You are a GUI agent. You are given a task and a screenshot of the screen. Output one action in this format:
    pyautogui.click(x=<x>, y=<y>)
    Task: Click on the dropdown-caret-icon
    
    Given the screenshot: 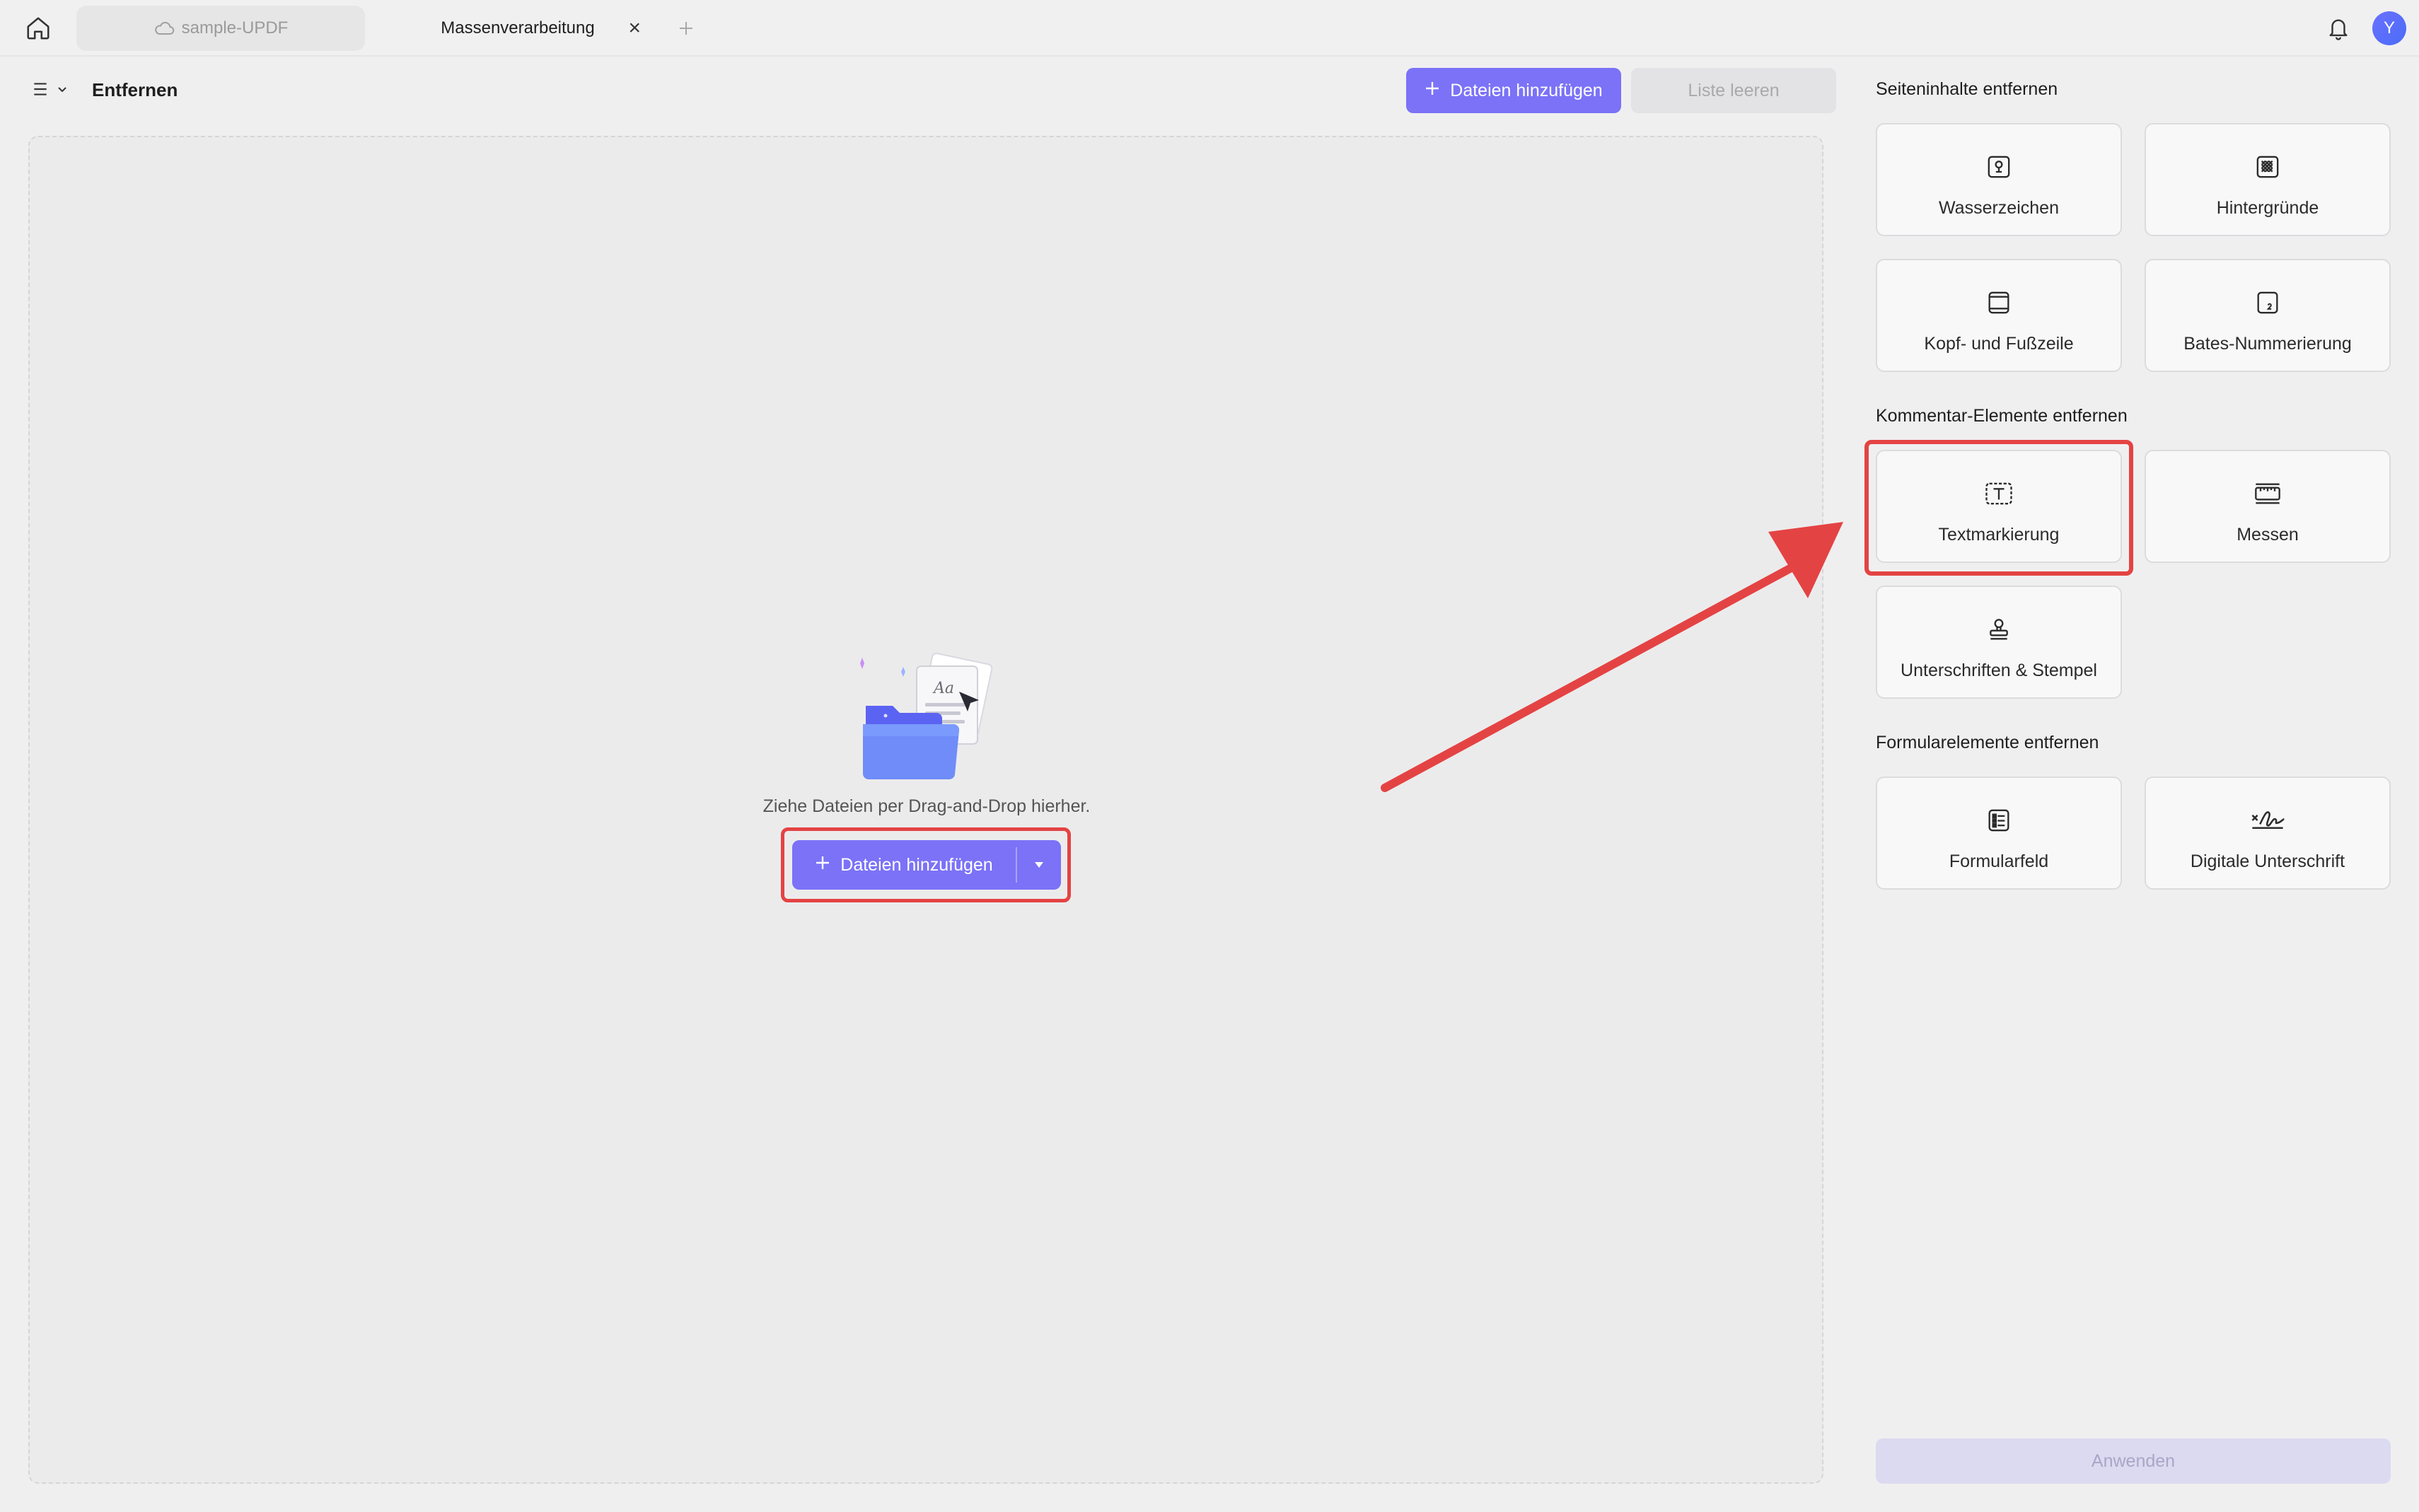 What is the action you would take?
    pyautogui.click(x=1039, y=865)
    